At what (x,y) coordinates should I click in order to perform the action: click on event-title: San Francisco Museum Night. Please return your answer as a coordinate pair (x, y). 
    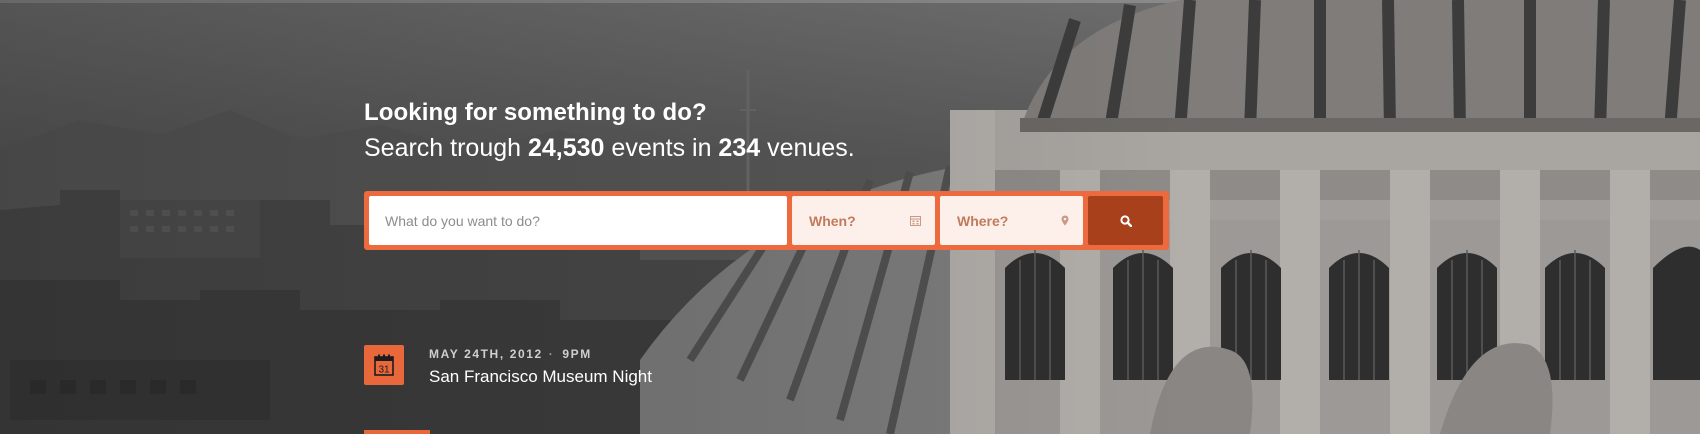
    Looking at the image, I should click on (540, 377).